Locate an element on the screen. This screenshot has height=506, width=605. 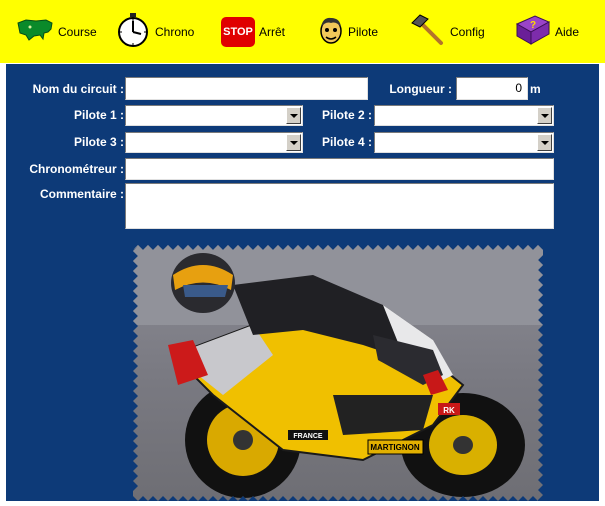
pilote4-label: Pilote 4 : is located at coordinates (346, 142).